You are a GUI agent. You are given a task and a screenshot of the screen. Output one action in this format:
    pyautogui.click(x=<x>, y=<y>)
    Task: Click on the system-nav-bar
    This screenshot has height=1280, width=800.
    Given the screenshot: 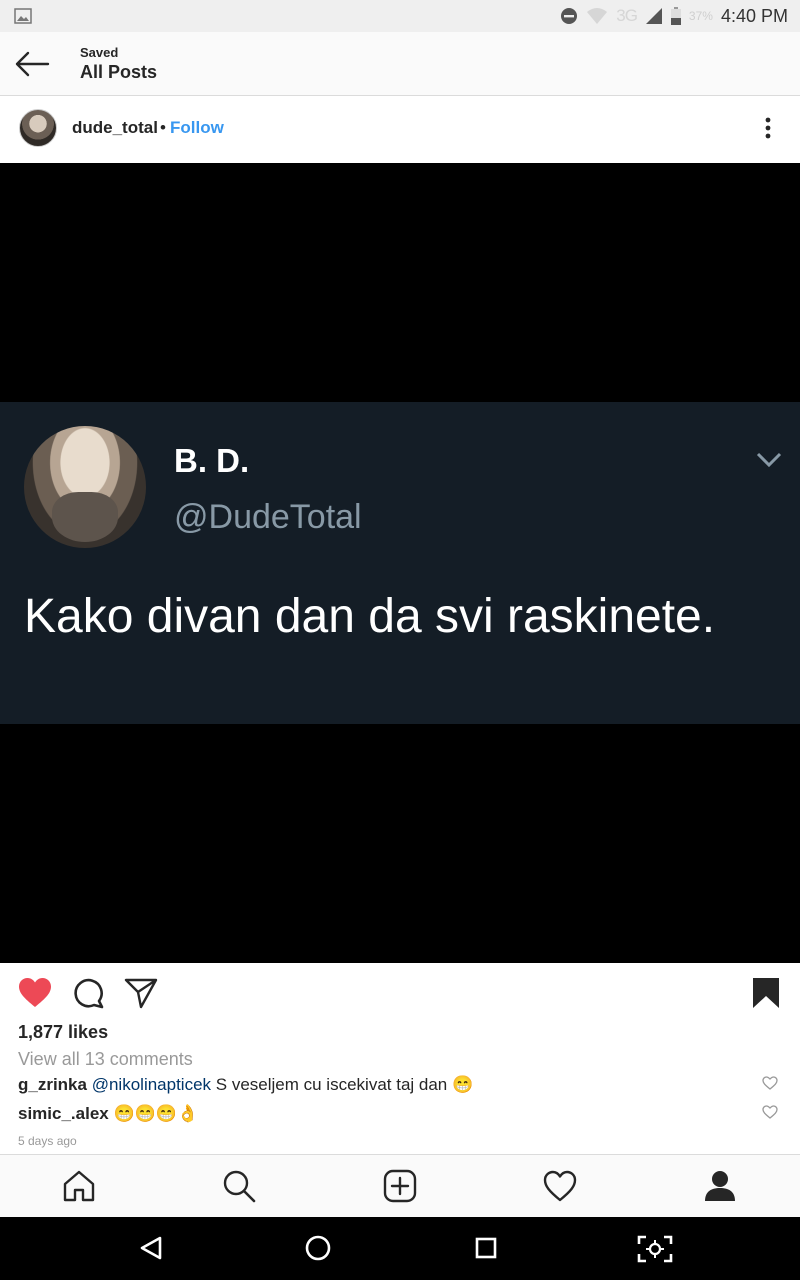 What is the action you would take?
    pyautogui.click(x=400, y=1248)
    